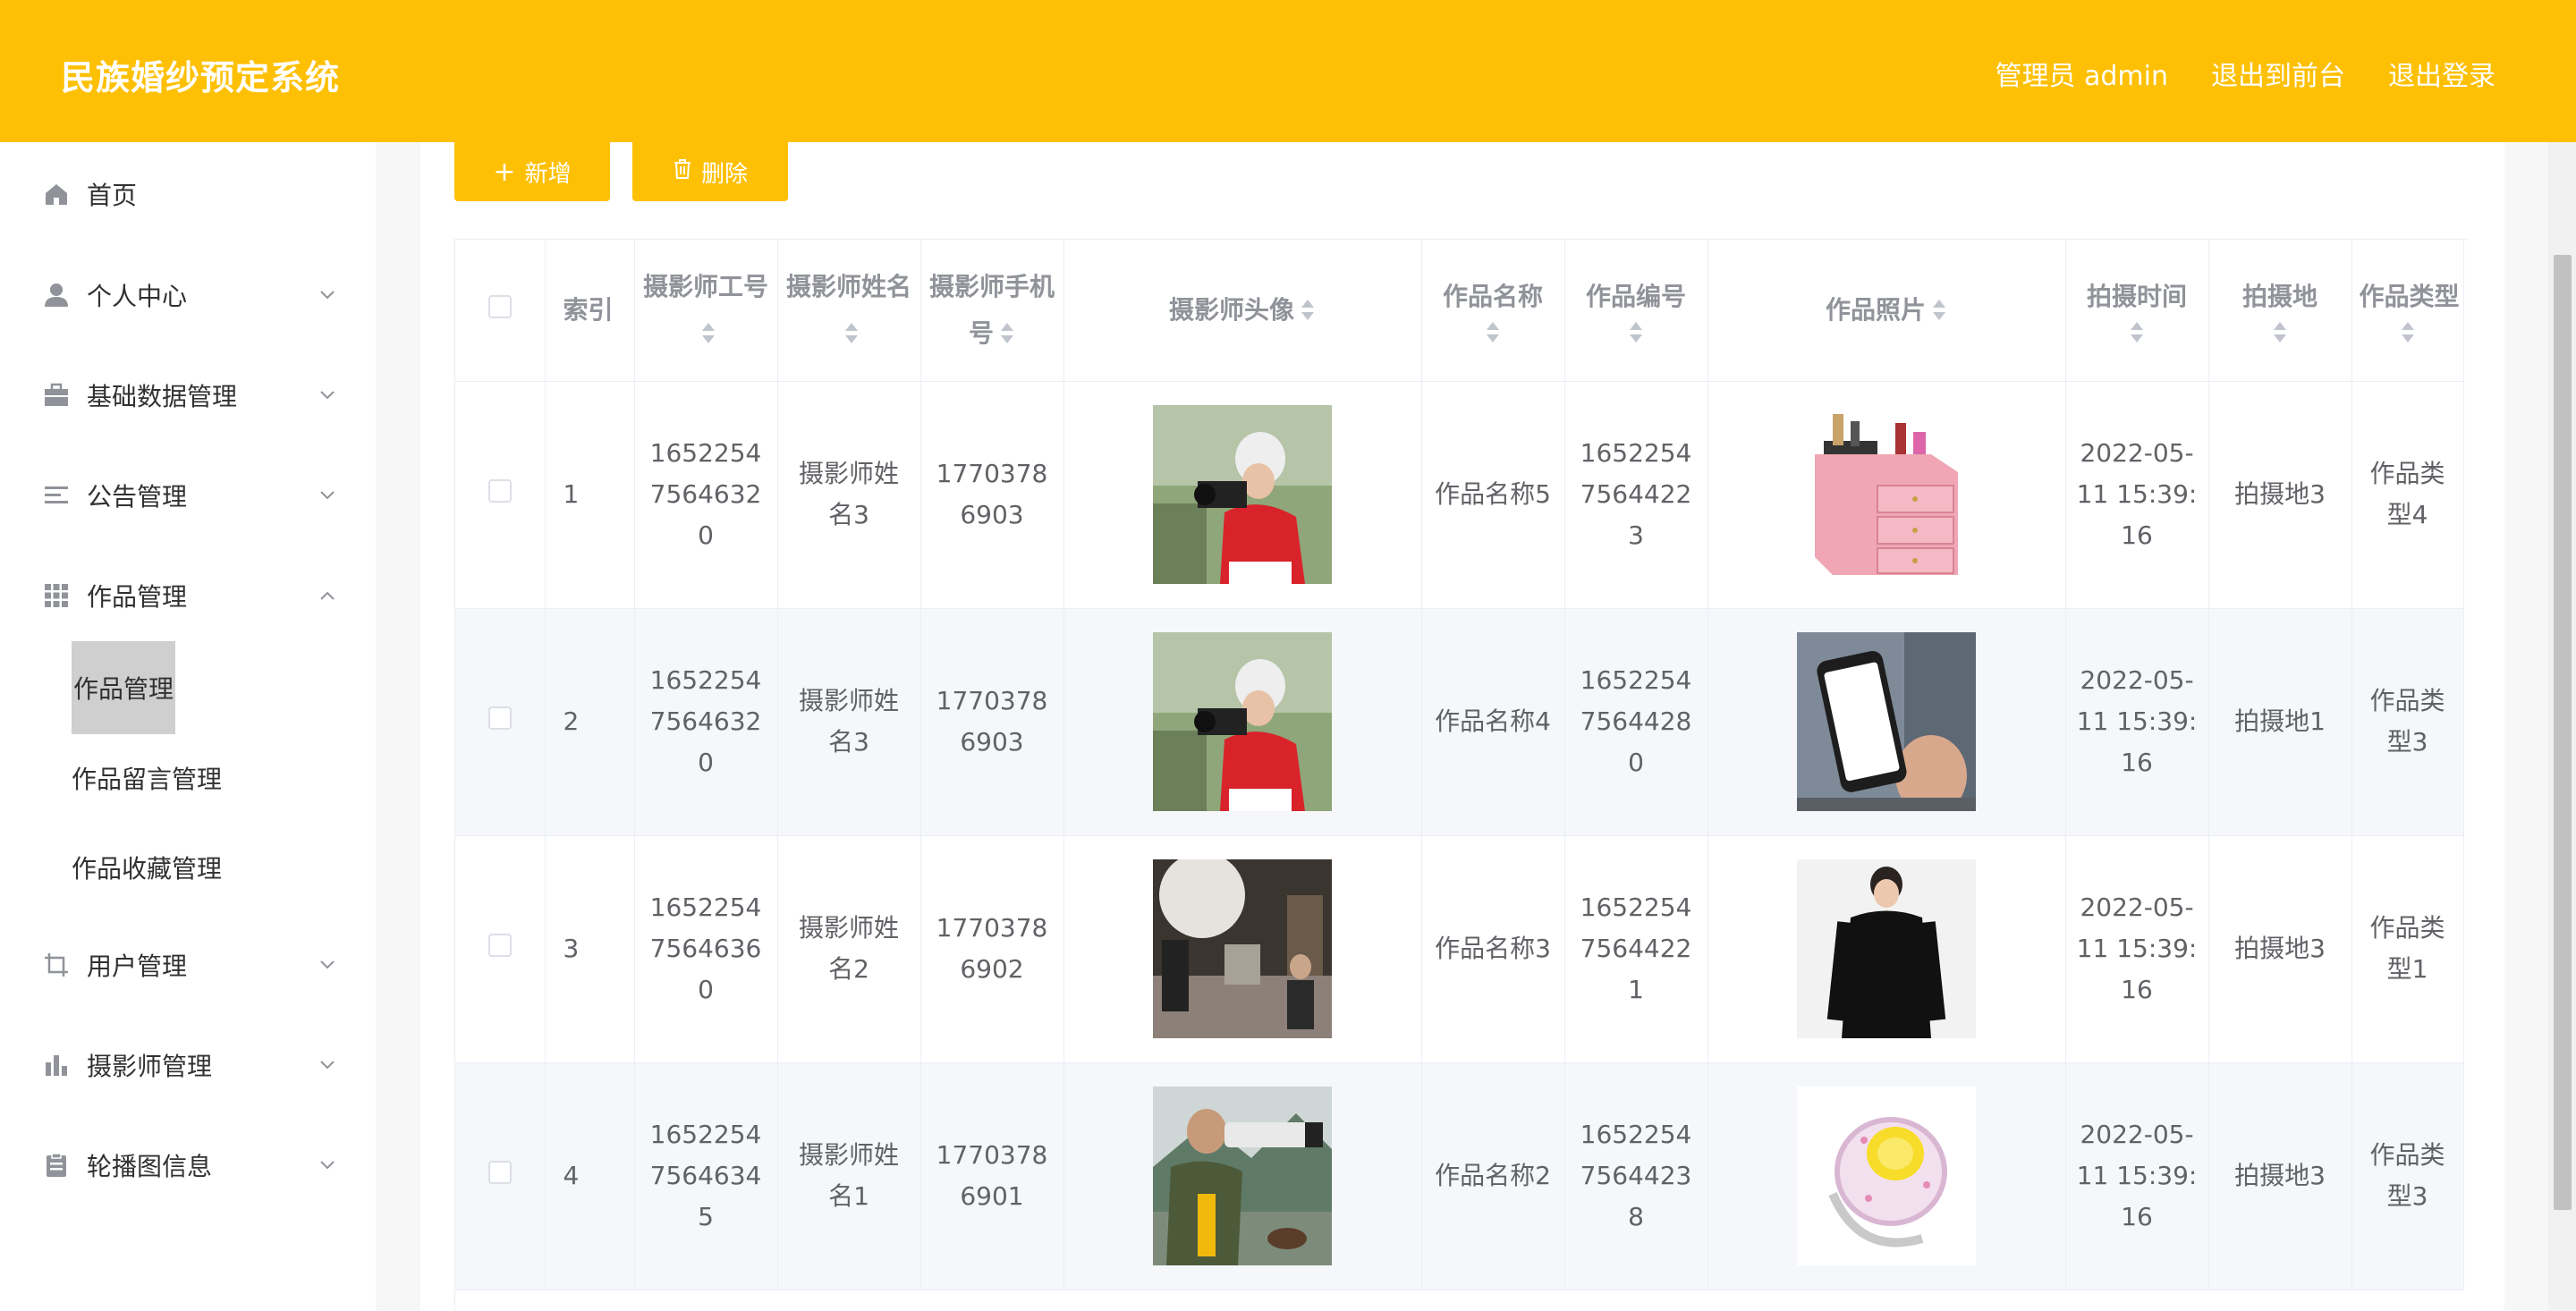  What do you see at coordinates (504, 172) in the screenshot?
I see `plus-icon: +` at bounding box center [504, 172].